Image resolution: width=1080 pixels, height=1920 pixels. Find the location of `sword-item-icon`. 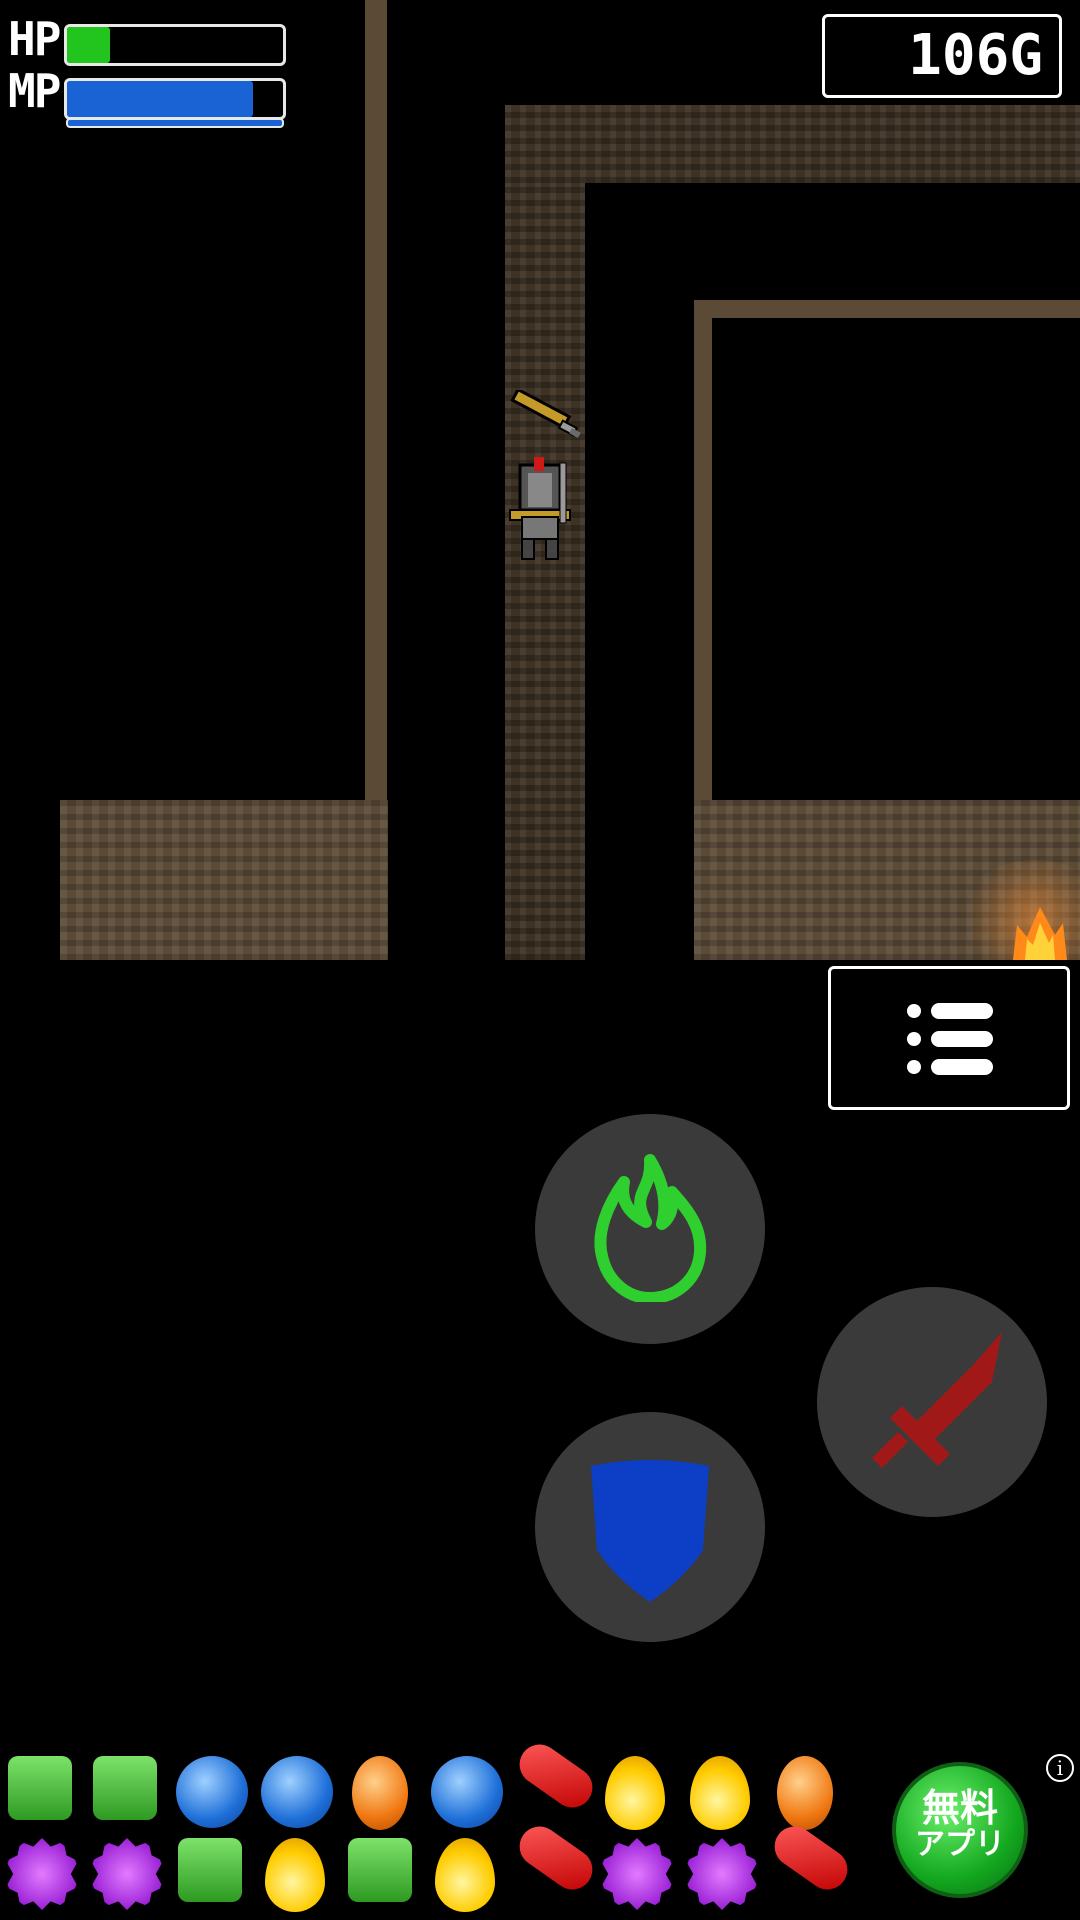

sword-item-icon is located at coordinates (545, 414).